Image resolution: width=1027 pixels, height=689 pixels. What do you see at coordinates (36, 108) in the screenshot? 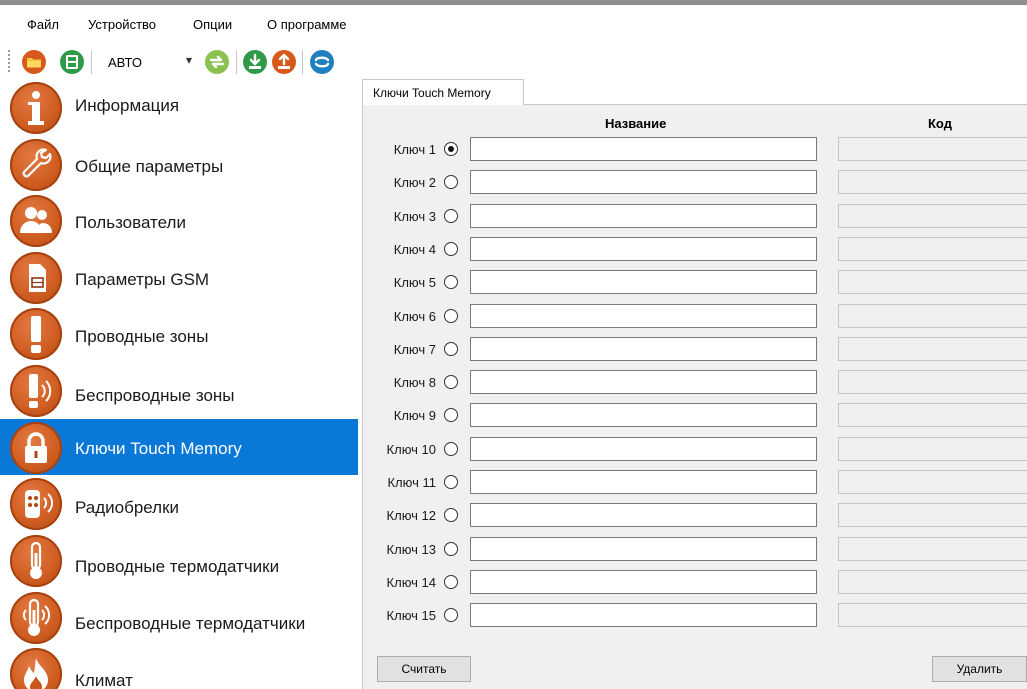
I see `info-icon` at bounding box center [36, 108].